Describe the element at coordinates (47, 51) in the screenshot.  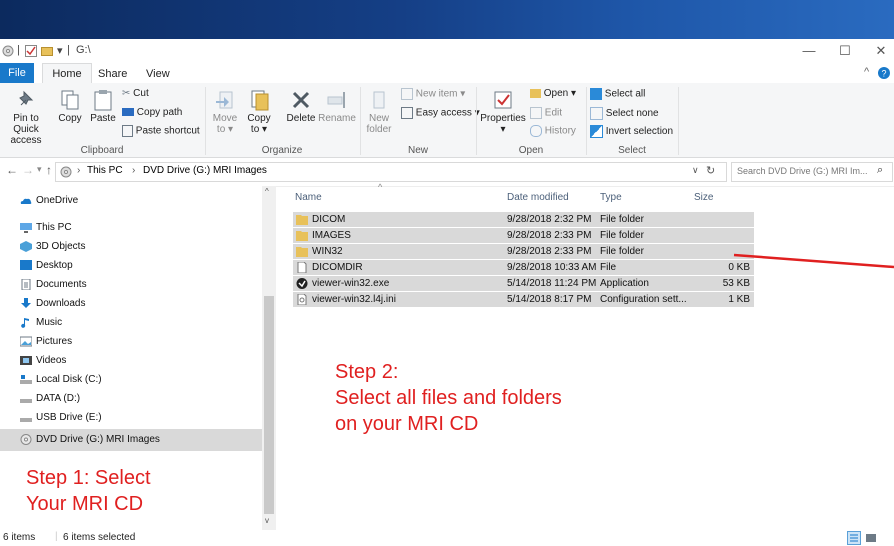
I see `new-folder-qa-icon` at that location.